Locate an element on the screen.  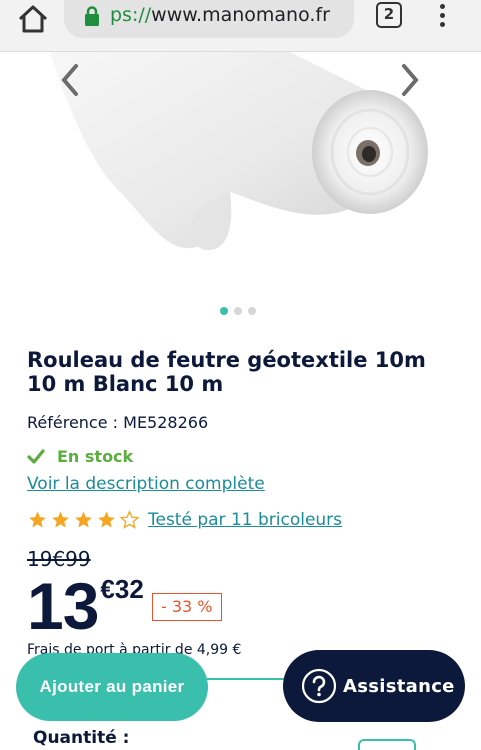
current-price: 13 €32 is located at coordinates (85, 606).